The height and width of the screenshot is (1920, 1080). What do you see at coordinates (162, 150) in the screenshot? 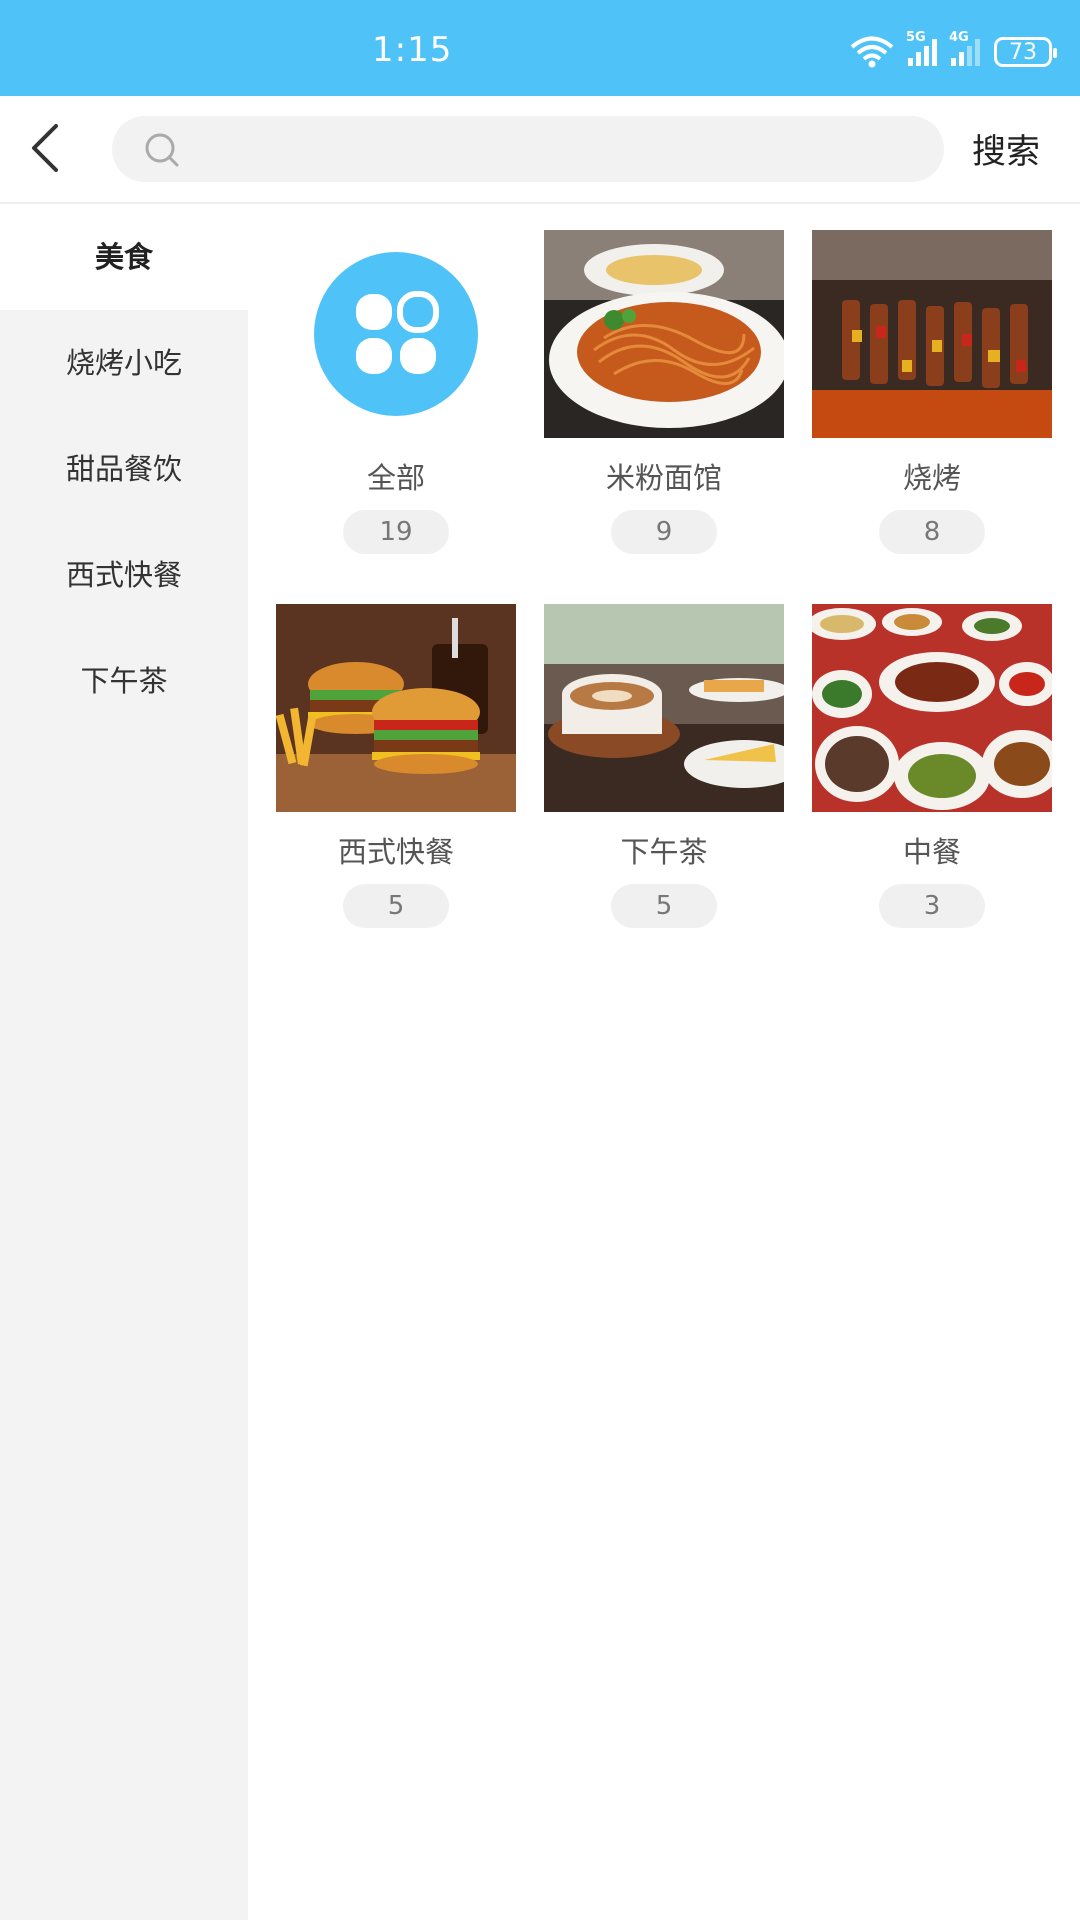
I see `search-icon` at bounding box center [162, 150].